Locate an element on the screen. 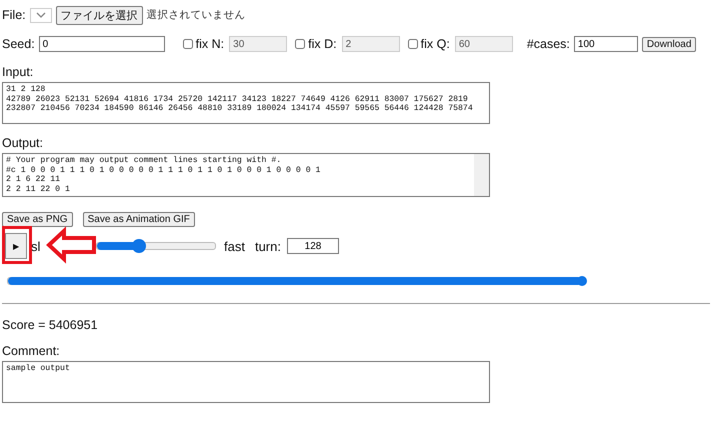 The width and height of the screenshot is (714, 429). comment-textarea: sample output is located at coordinates (246, 382).